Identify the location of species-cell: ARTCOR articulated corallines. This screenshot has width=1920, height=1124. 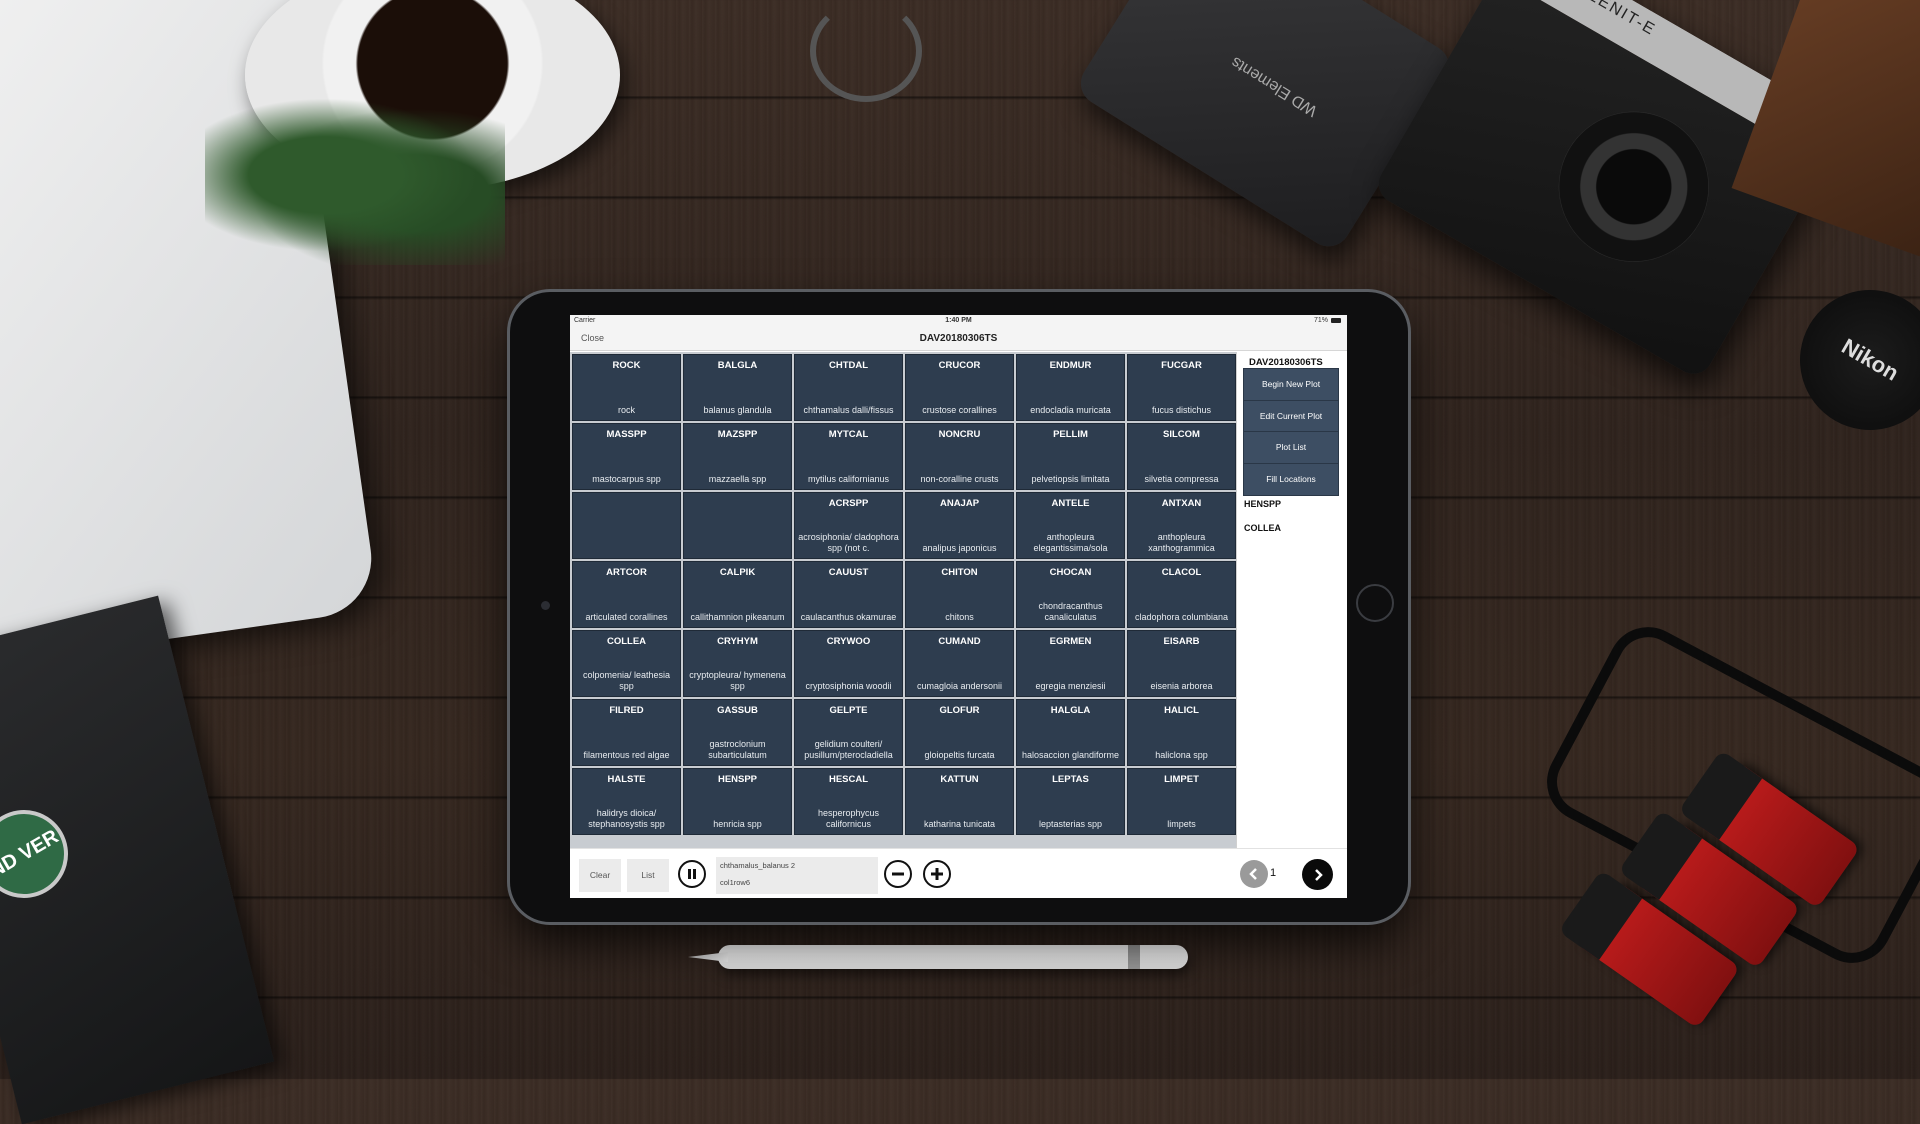
(626, 594).